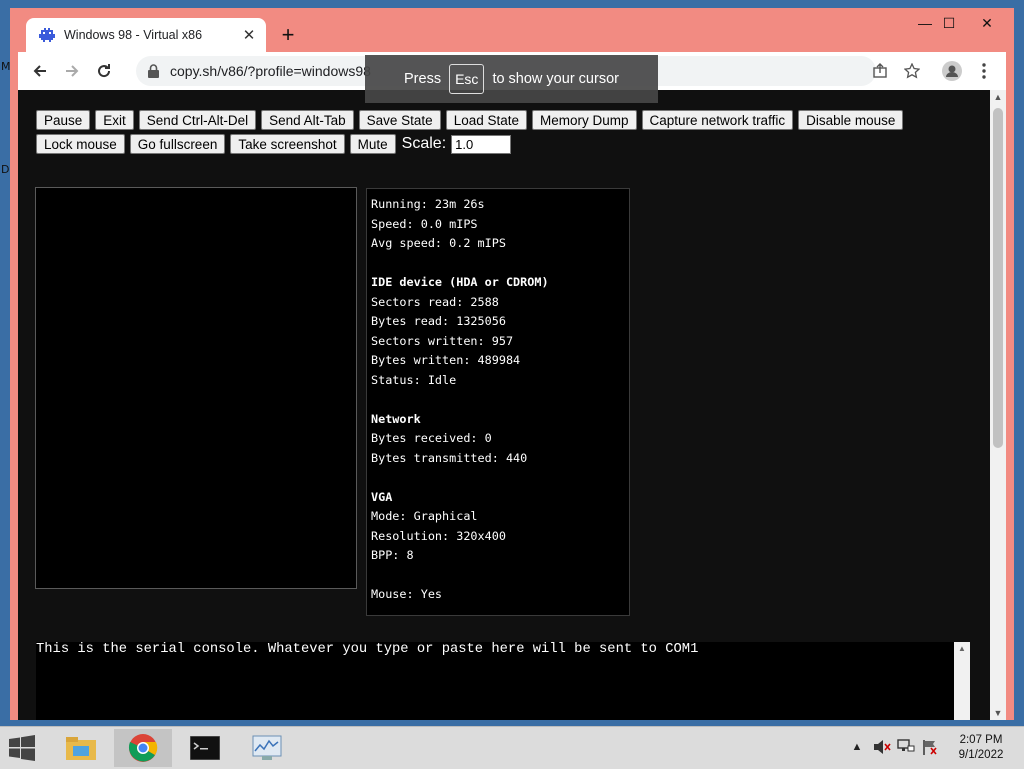  What do you see at coordinates (467, 79) in the screenshot?
I see `esc-key-badge: Esc` at bounding box center [467, 79].